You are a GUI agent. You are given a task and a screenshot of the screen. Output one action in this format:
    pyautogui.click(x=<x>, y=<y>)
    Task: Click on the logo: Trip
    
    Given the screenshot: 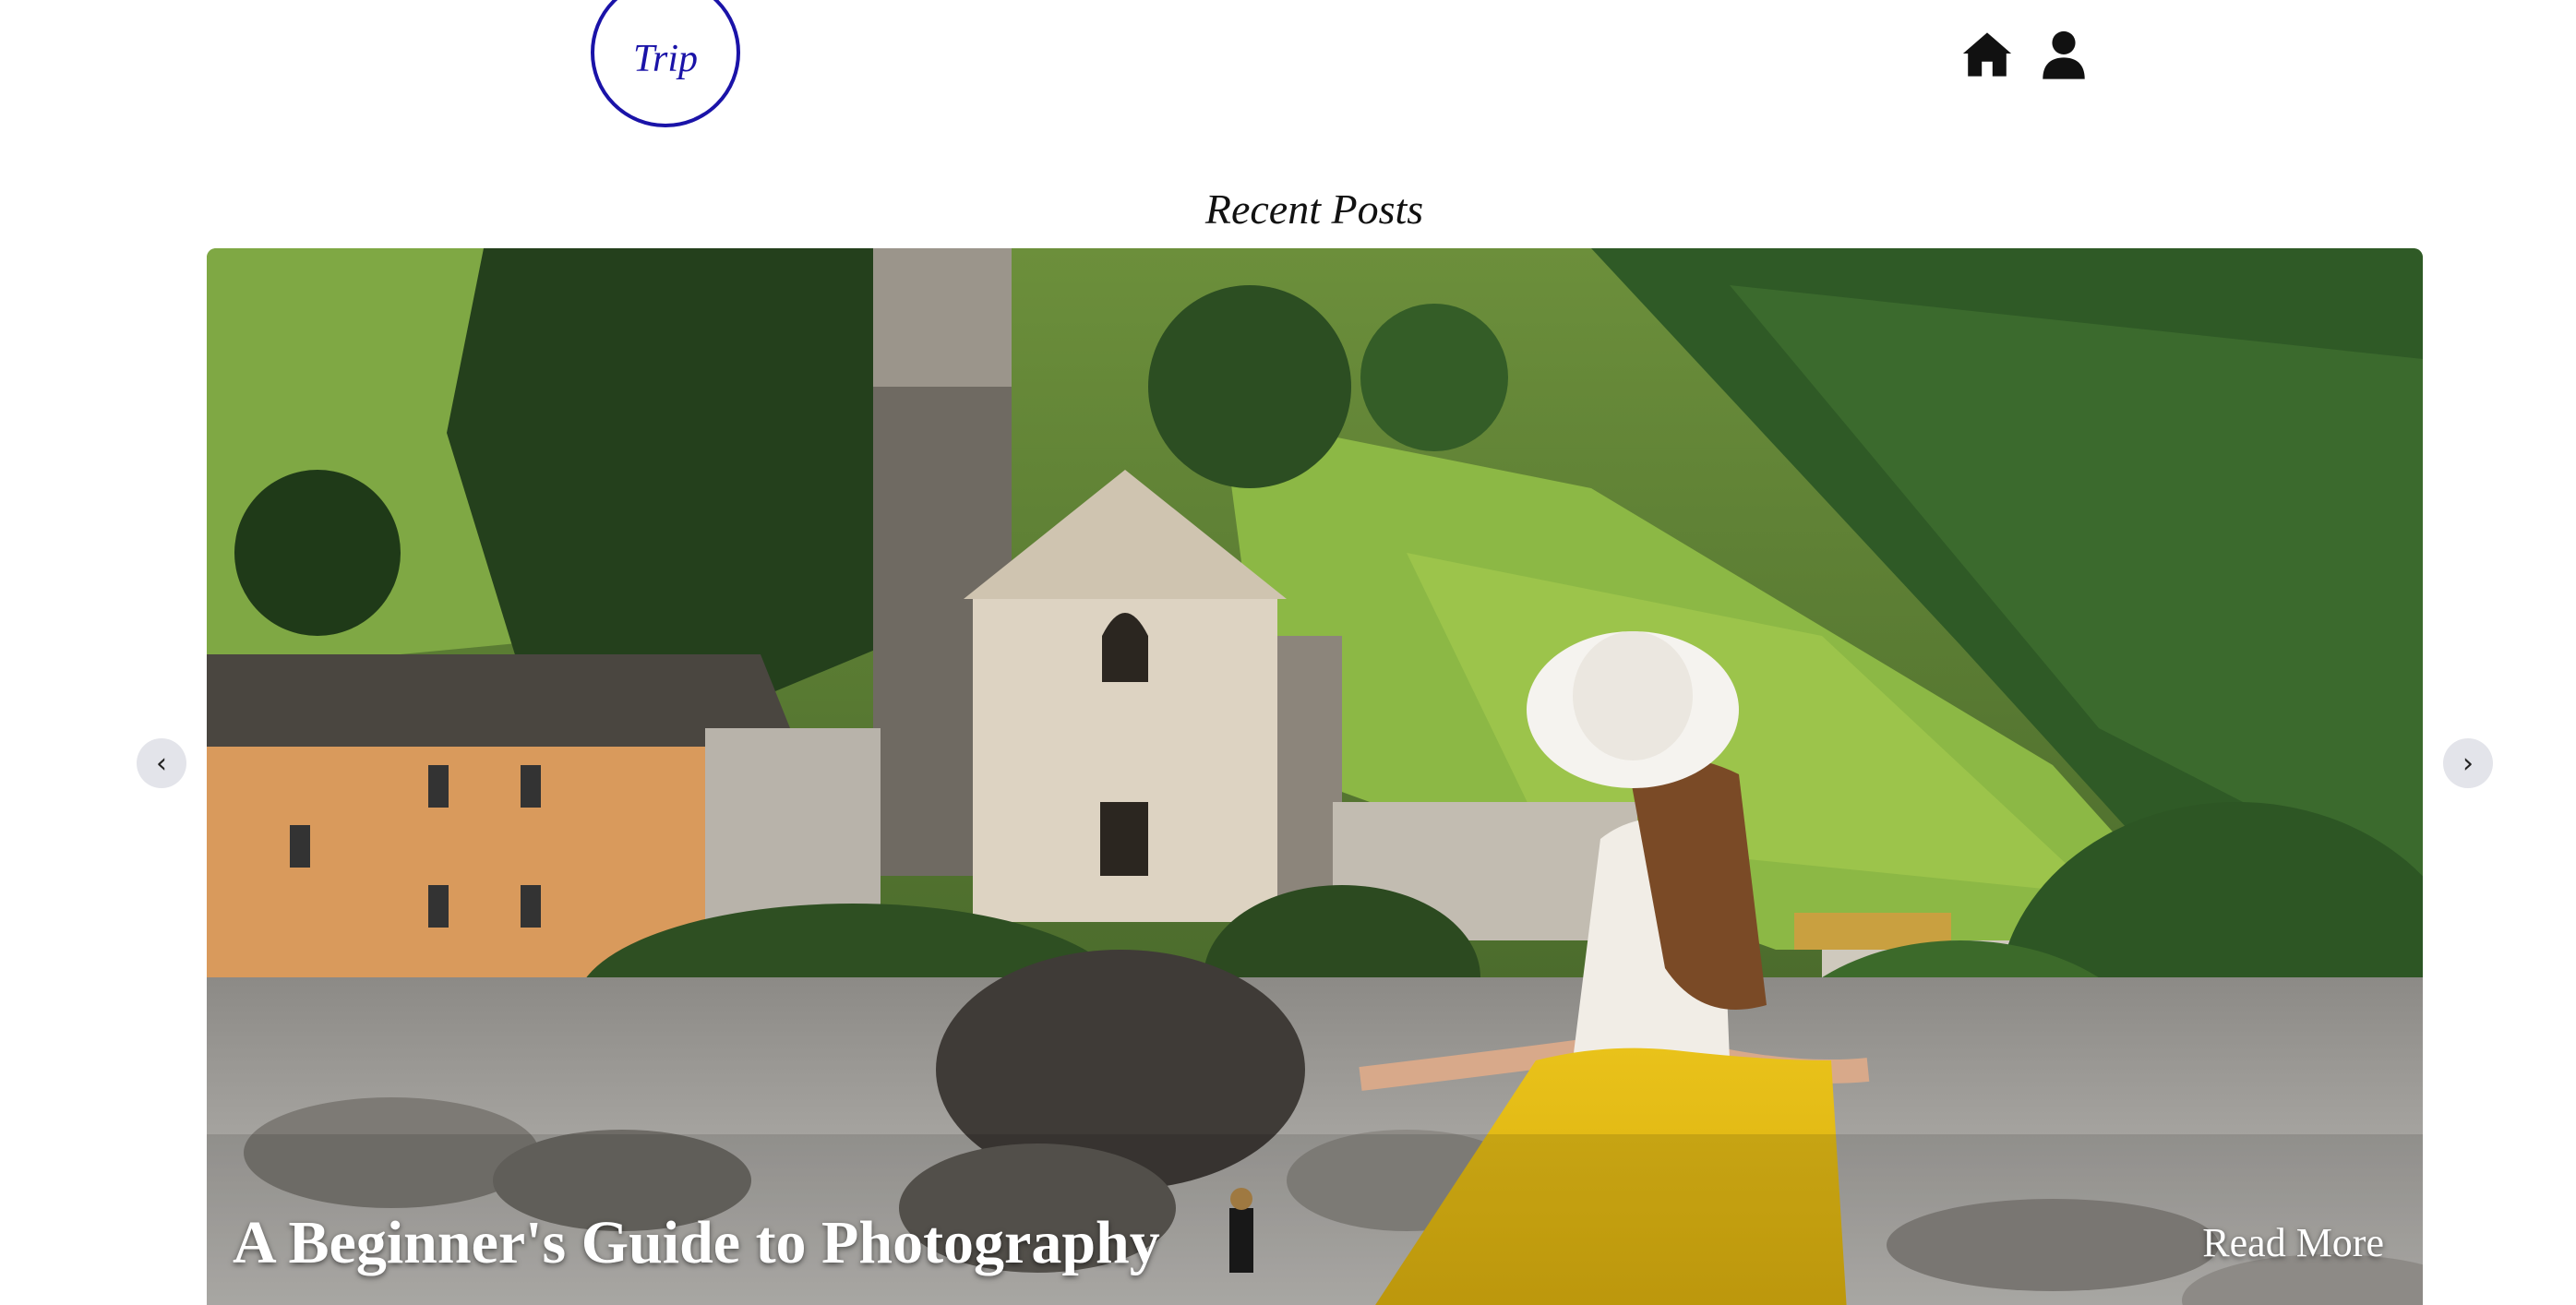 What is the action you would take?
    pyautogui.click(x=666, y=63)
    